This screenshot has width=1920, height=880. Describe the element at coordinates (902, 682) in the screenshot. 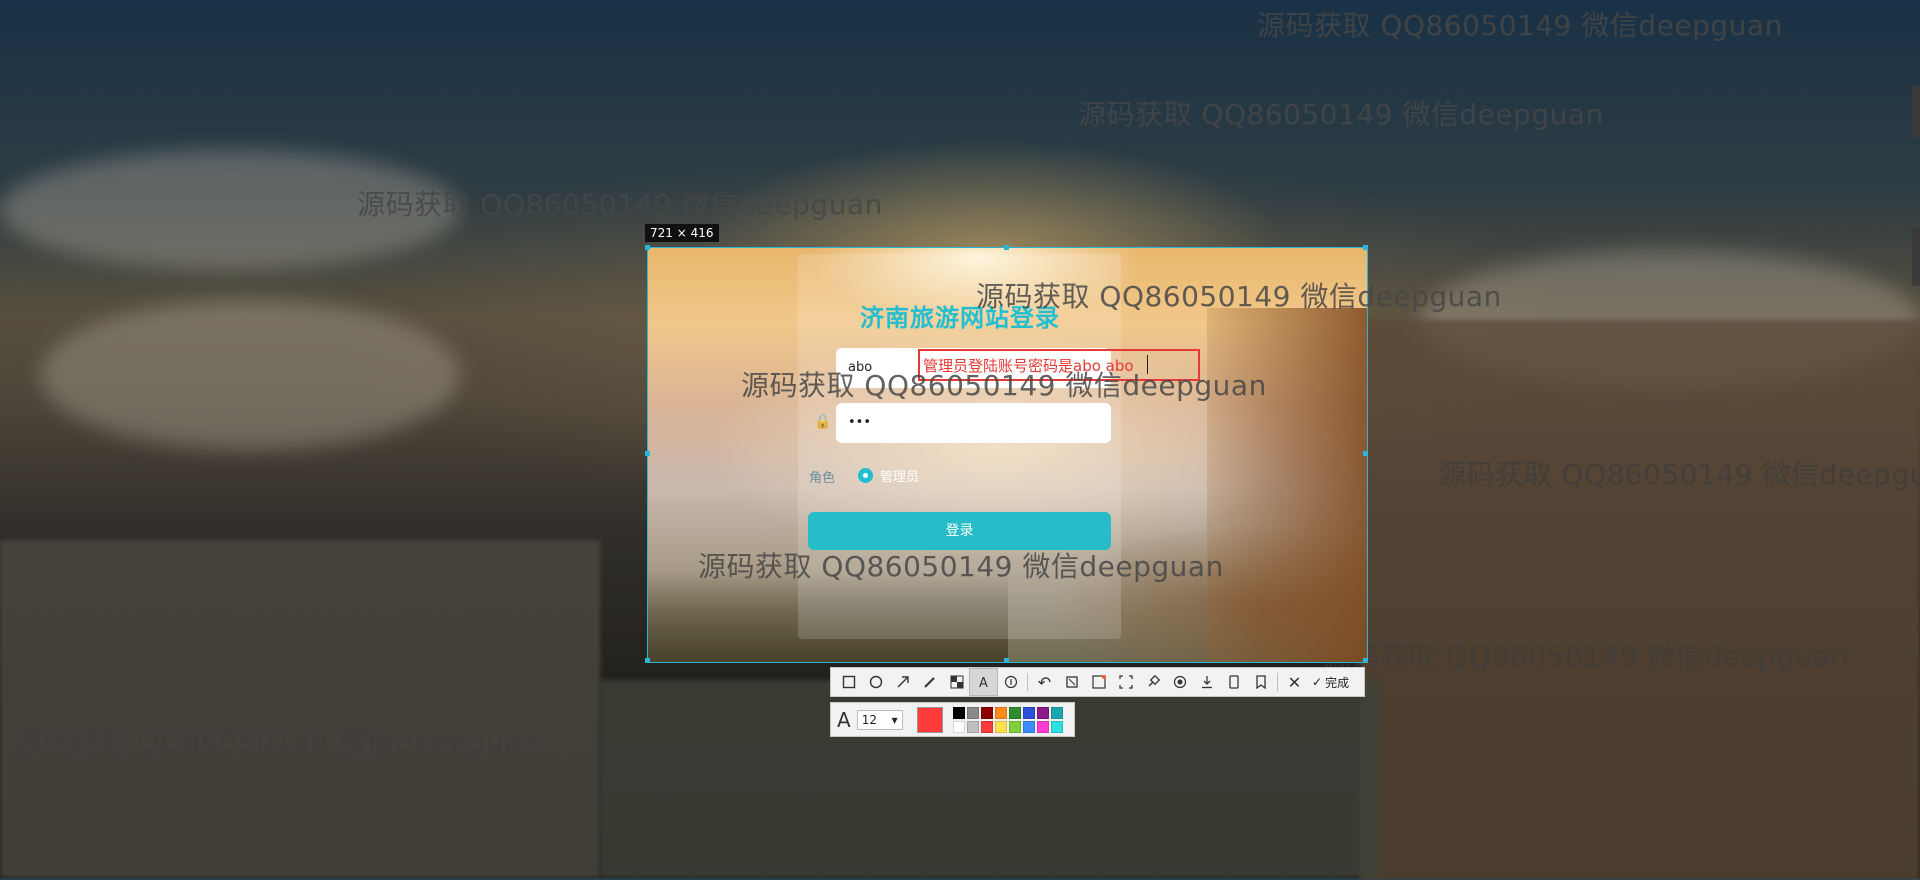

I see `arrow-icon` at that location.